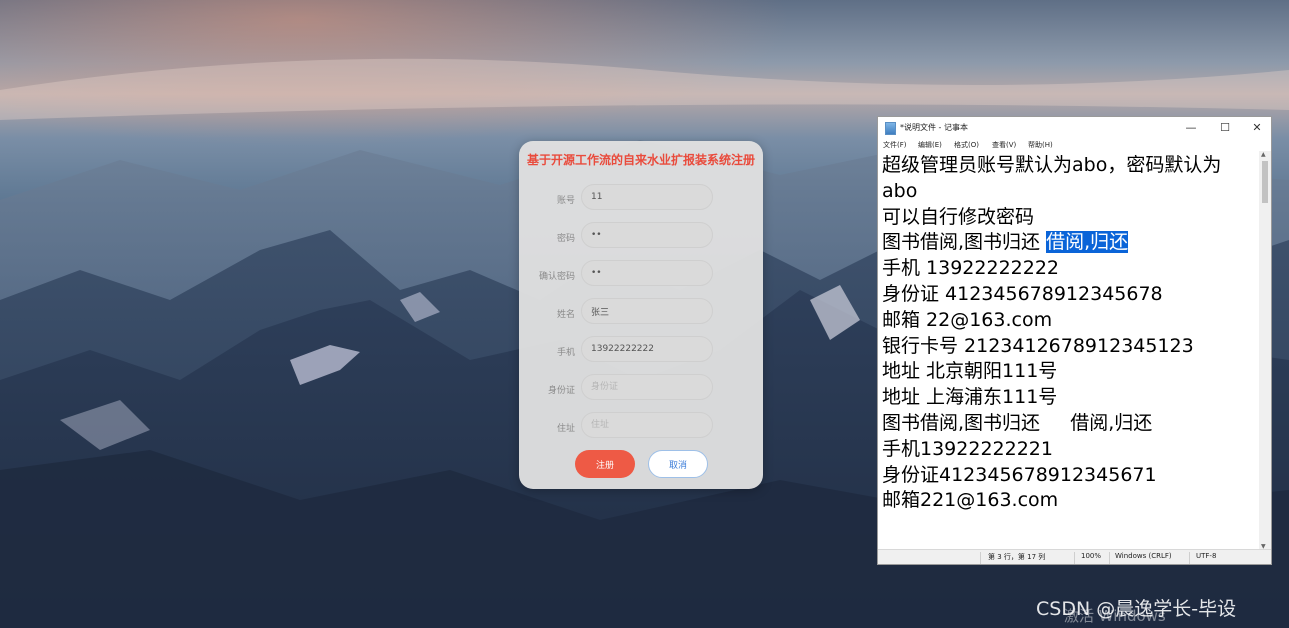 This screenshot has width=1289, height=628. Describe the element at coordinates (1191, 128) in the screenshot. I see `minimize-icon: —` at that location.